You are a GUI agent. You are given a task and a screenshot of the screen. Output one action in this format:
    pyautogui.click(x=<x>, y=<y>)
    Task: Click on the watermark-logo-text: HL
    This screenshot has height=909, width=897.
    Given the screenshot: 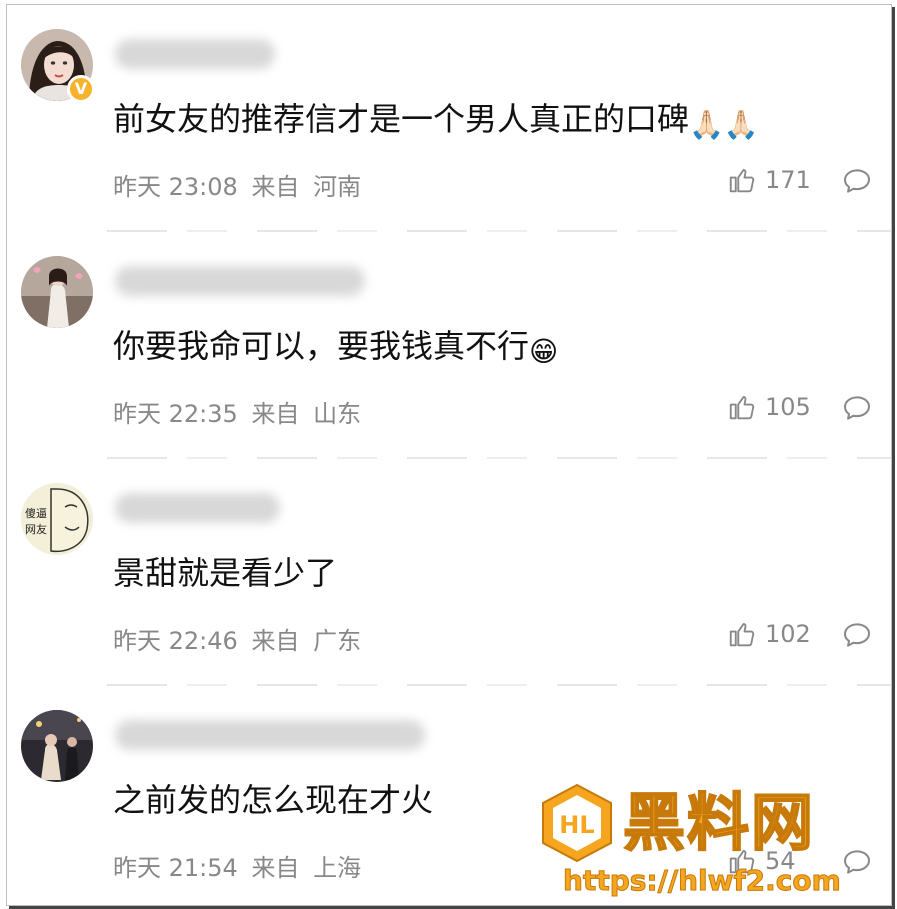 What is the action you would take?
    pyautogui.click(x=576, y=825)
    